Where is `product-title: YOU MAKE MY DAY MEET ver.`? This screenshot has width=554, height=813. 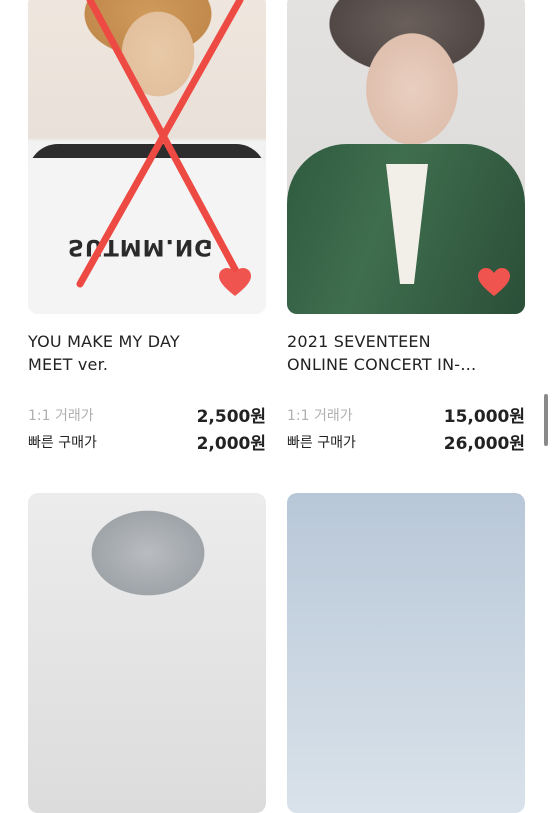 product-title: YOU MAKE MY DAY MEET ver. is located at coordinates (147, 353).